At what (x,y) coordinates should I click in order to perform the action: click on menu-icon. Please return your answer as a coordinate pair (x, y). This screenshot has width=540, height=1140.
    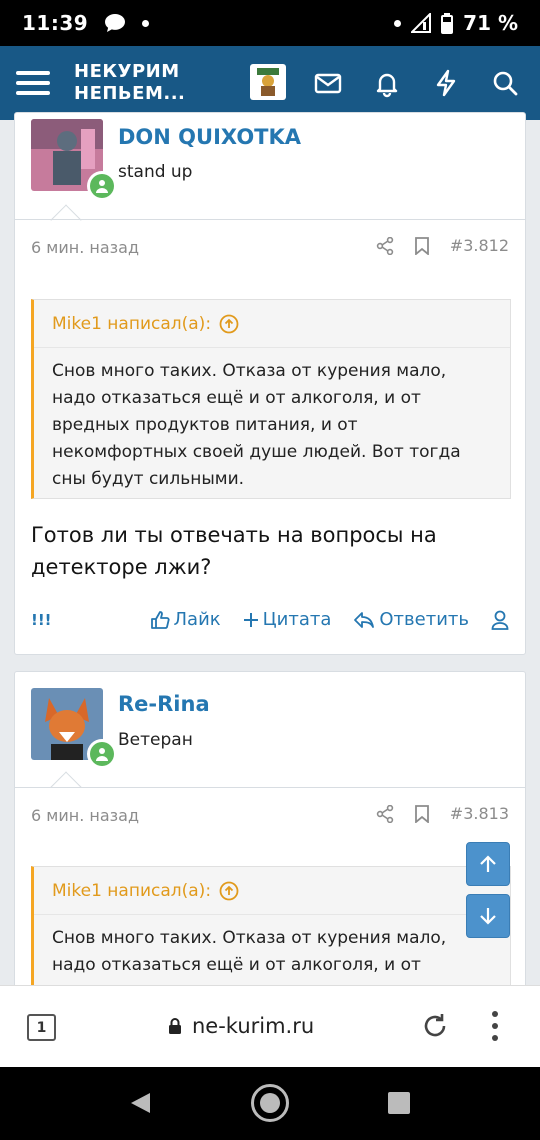
    Looking at the image, I should click on (33, 83).